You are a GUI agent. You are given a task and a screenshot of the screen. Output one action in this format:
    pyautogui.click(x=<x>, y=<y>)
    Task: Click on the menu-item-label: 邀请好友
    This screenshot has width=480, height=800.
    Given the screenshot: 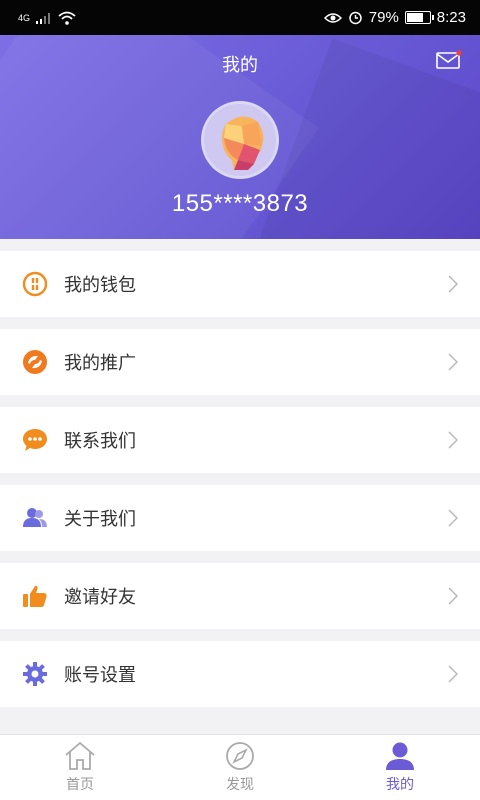 What is the action you would take?
    pyautogui.click(x=100, y=597)
    